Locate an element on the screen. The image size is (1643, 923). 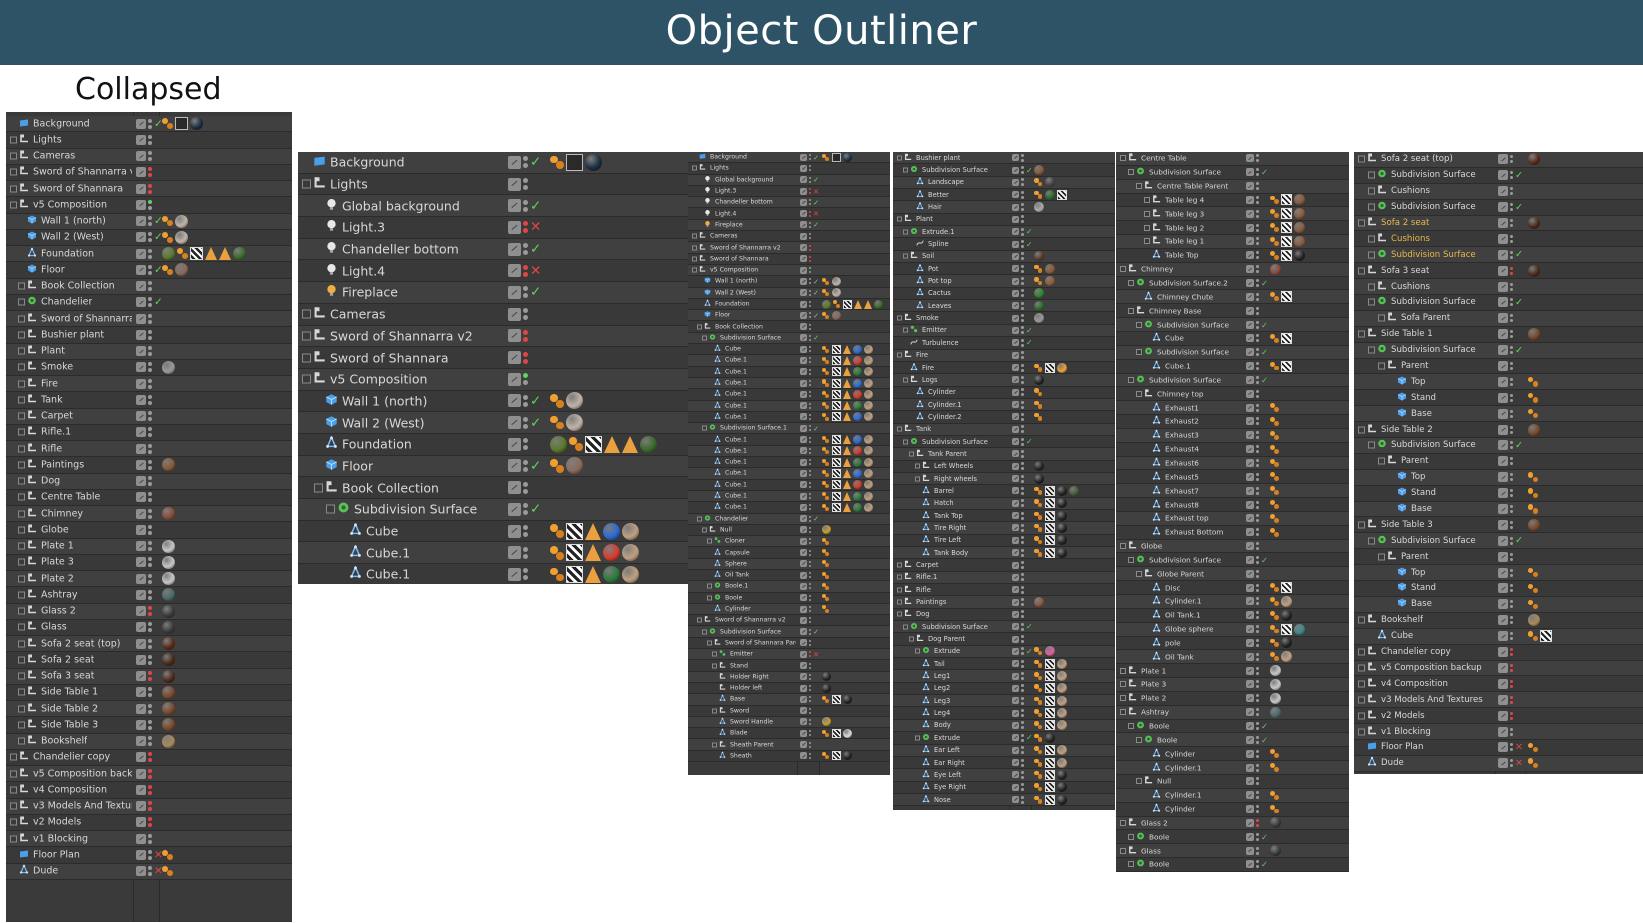
outliner-row: Cube.1 is located at coordinates (789, 463).